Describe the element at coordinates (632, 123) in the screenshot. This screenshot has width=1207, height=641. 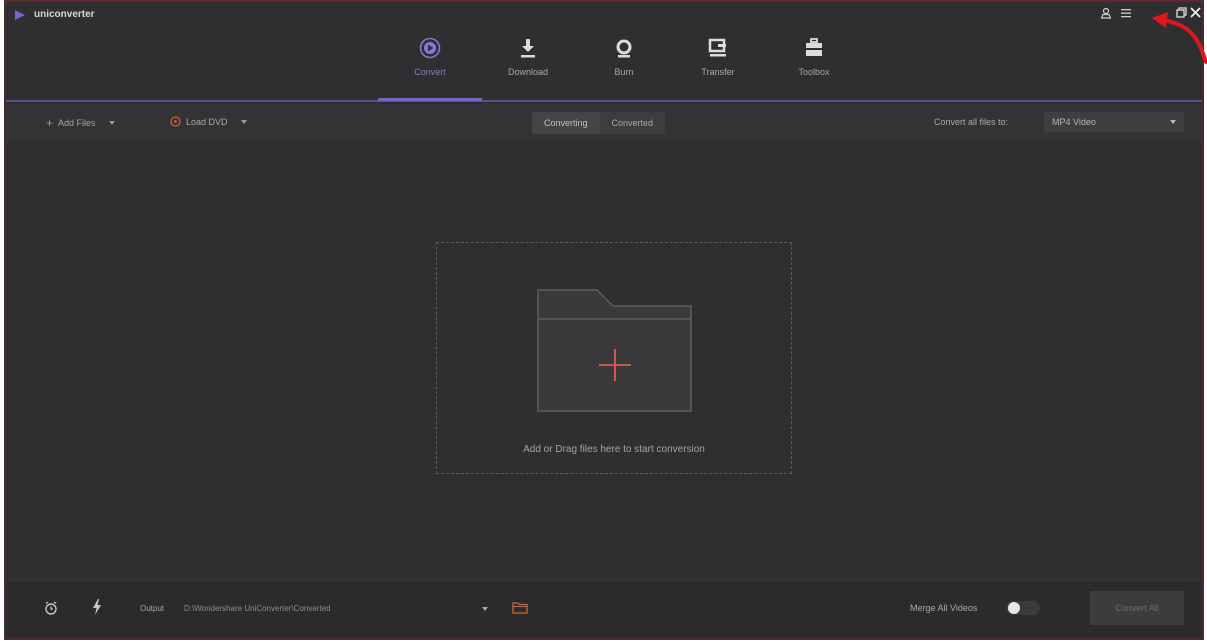
I see `tab-converted: Converted` at that location.